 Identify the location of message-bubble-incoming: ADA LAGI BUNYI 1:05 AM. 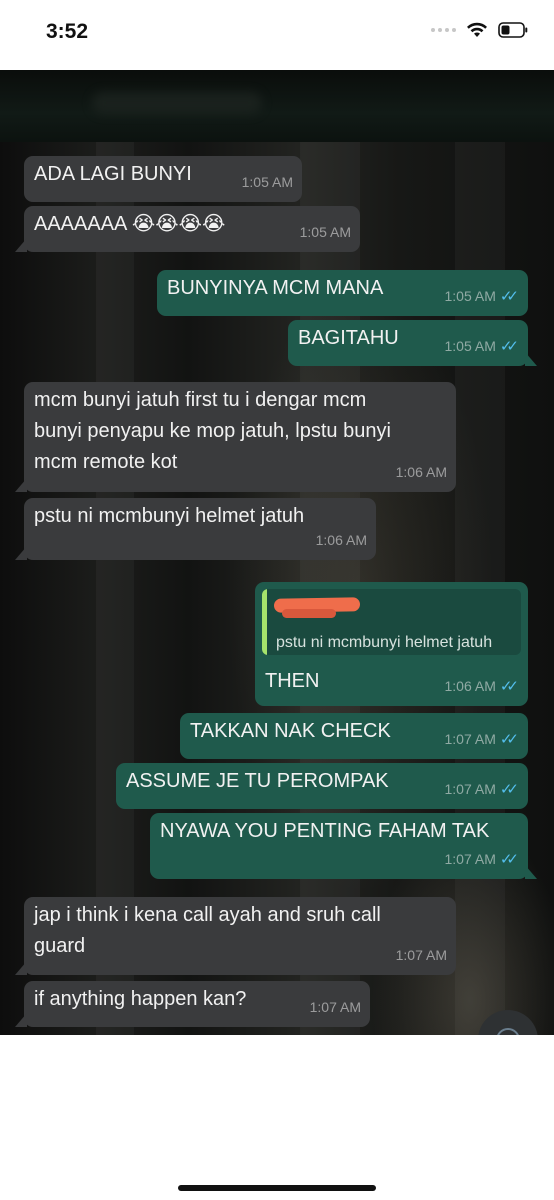
(163, 179).